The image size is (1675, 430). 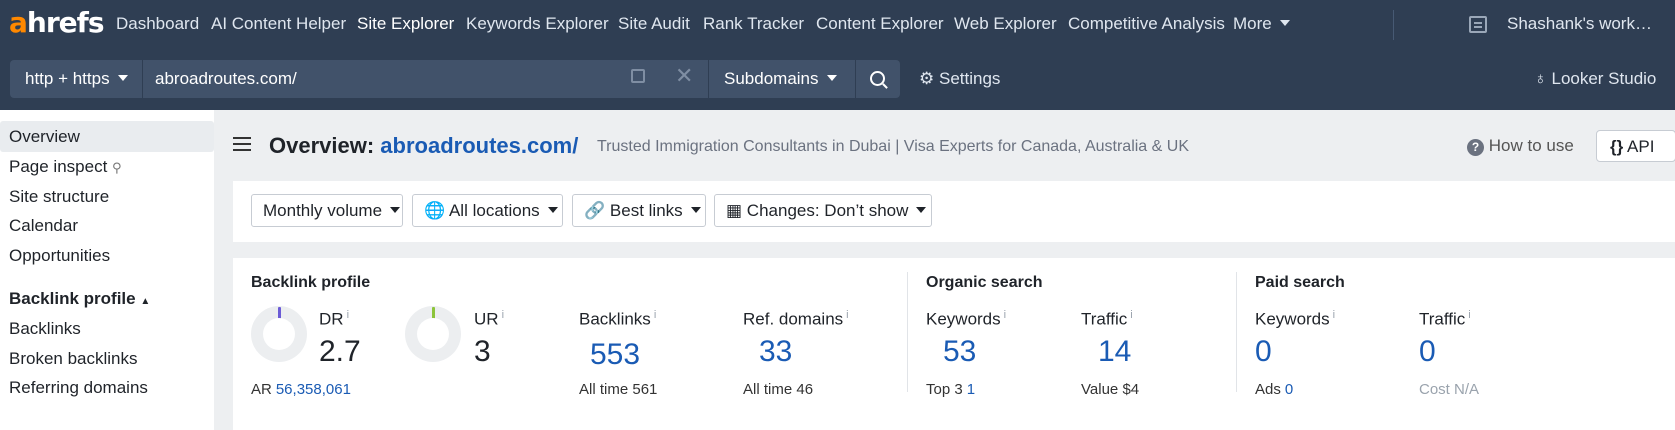 I want to click on paid-cost: Cost N/A, so click(x=1449, y=389).